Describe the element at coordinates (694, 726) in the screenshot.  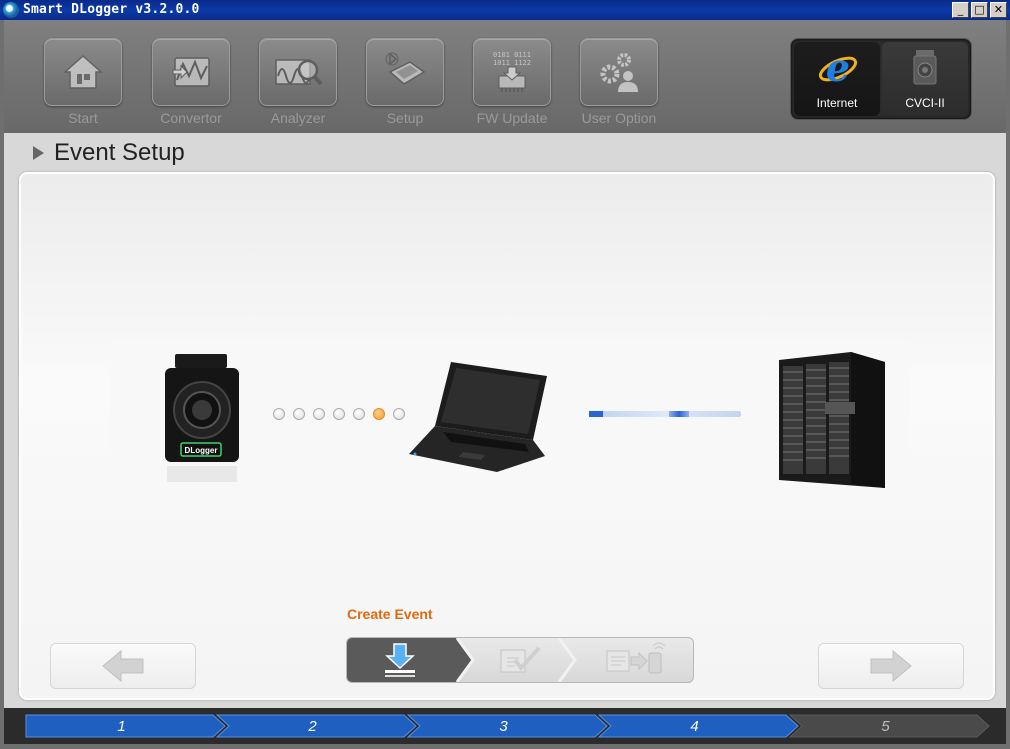
I see `progress-step-label: 4` at that location.